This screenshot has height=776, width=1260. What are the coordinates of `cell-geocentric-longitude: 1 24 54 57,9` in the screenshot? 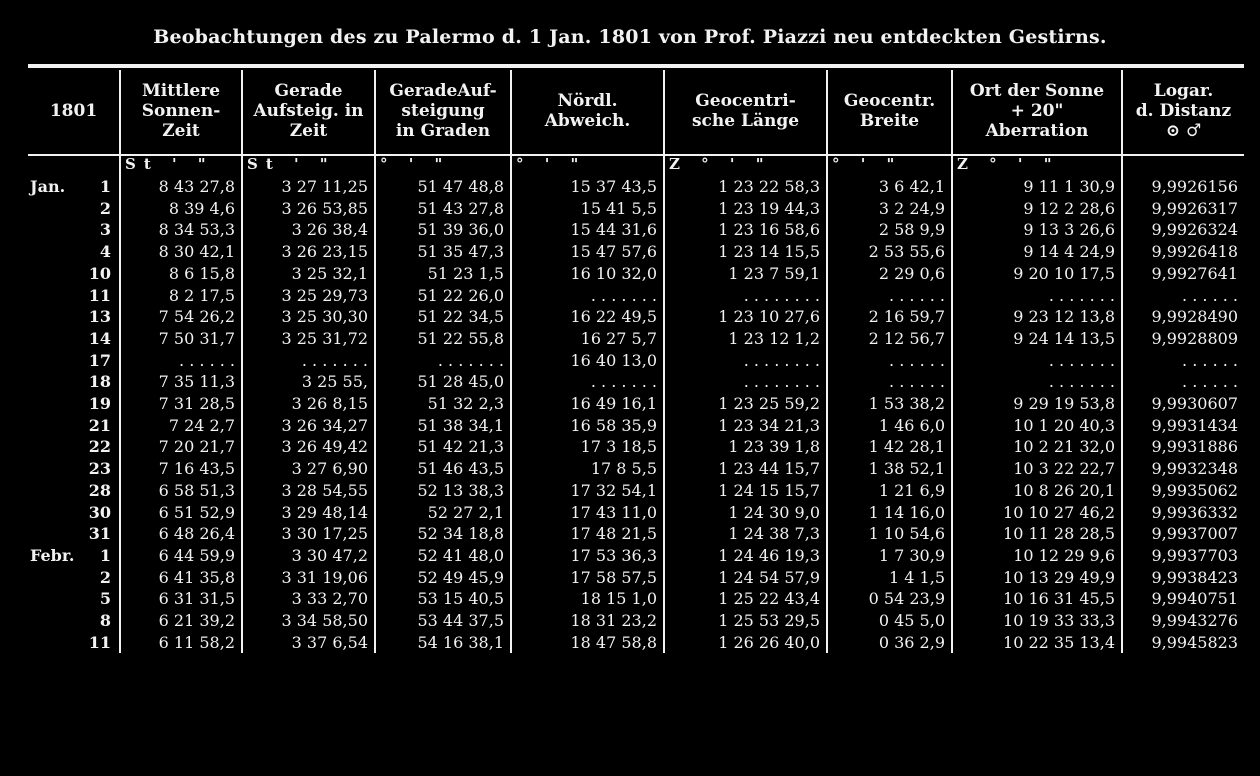 It's located at (745, 577).